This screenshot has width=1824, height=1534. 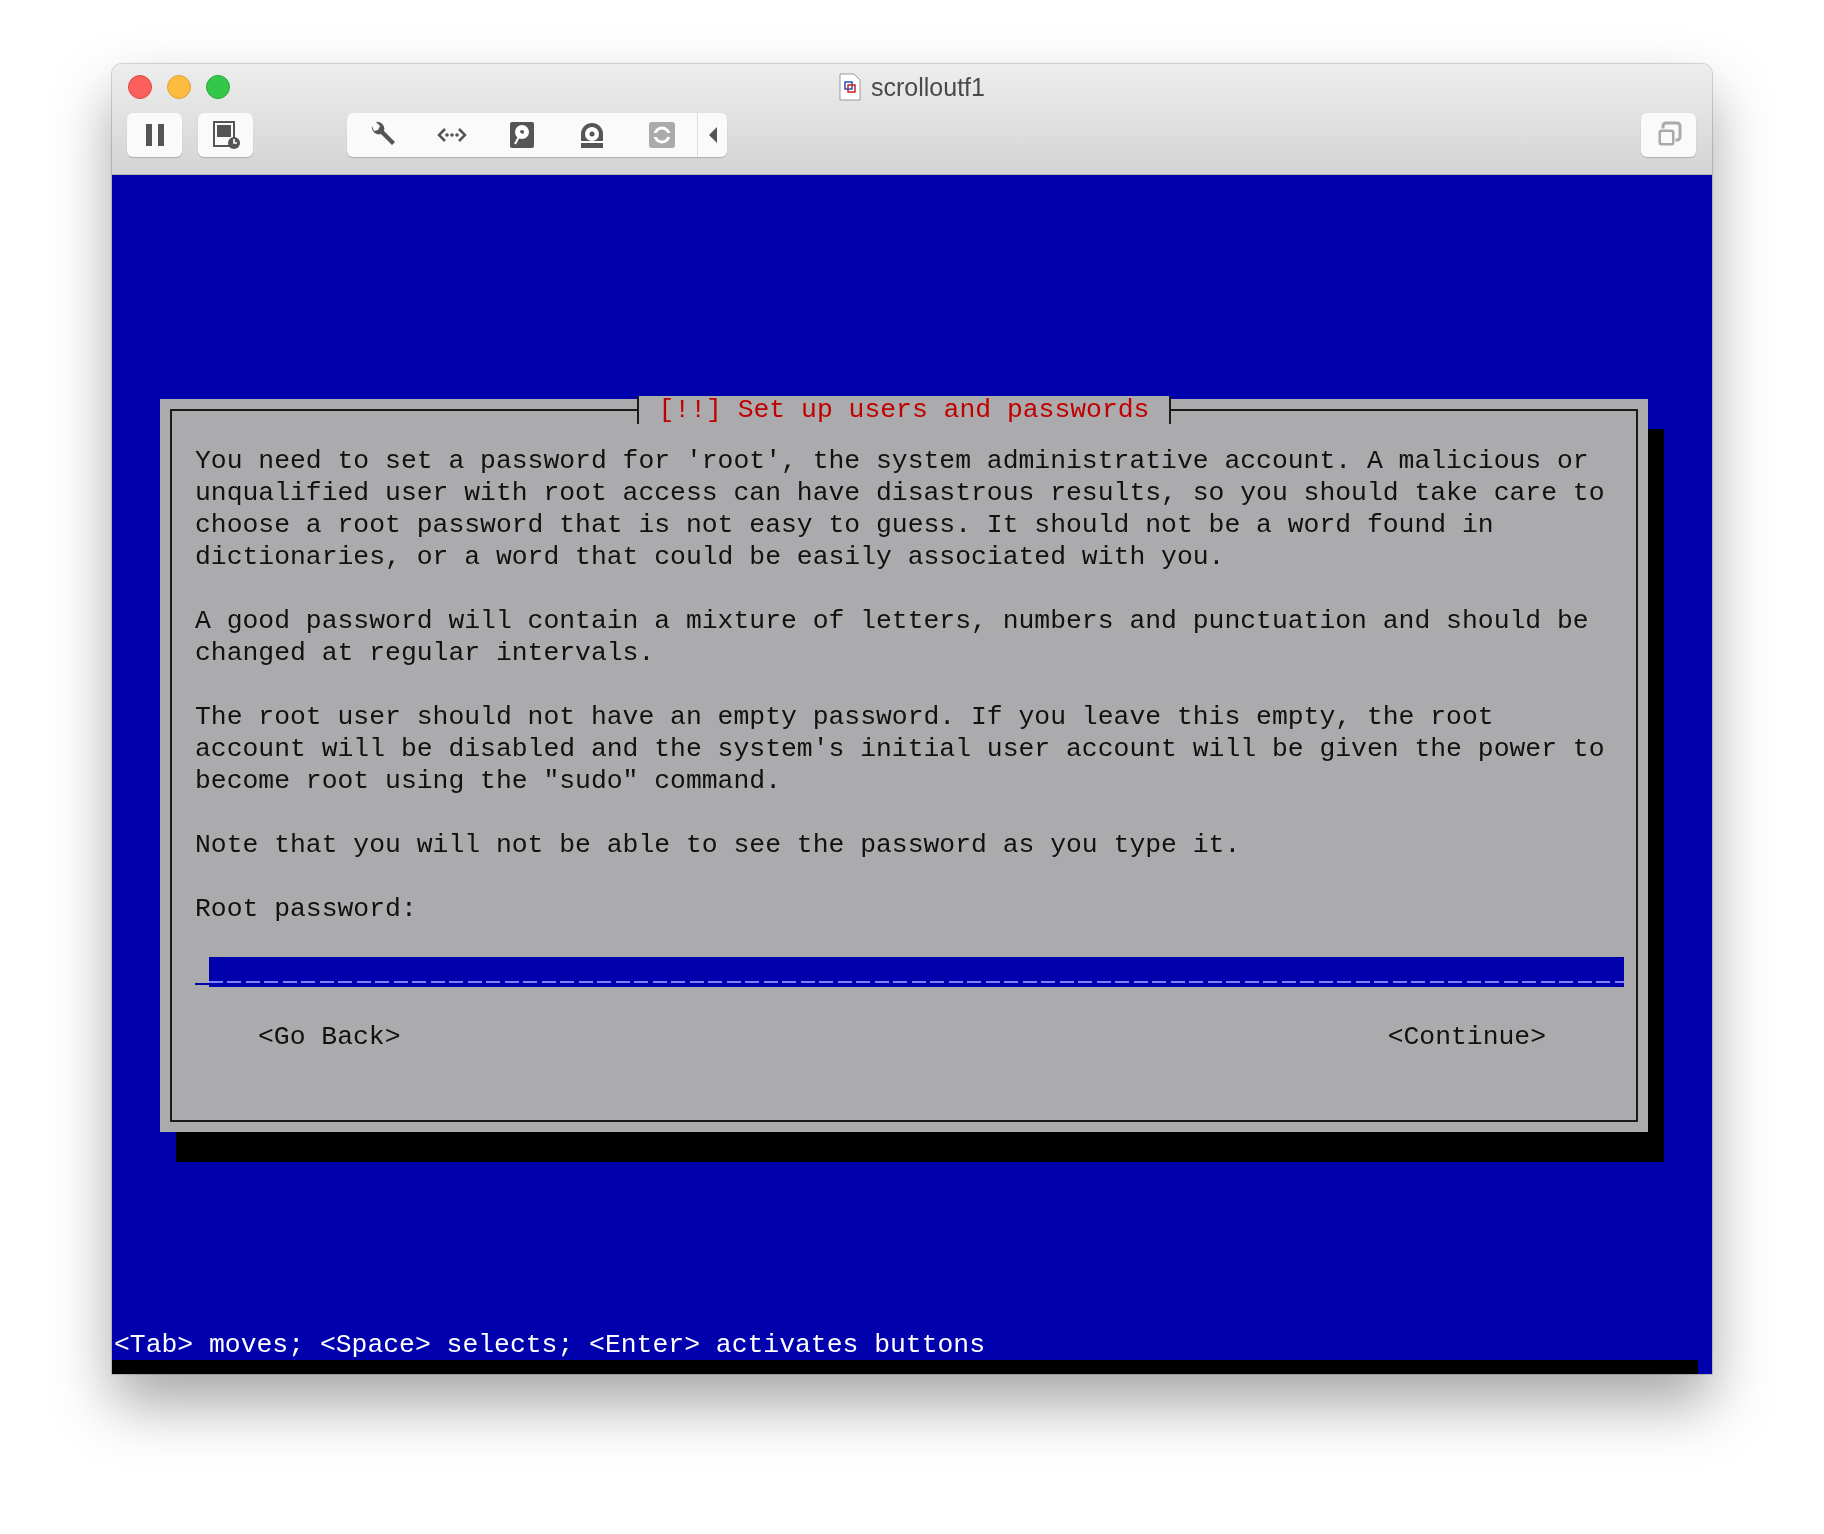 What do you see at coordinates (718, 845) in the screenshot?
I see `paragraph: Note that you will not be able to see the password as you type it.` at bounding box center [718, 845].